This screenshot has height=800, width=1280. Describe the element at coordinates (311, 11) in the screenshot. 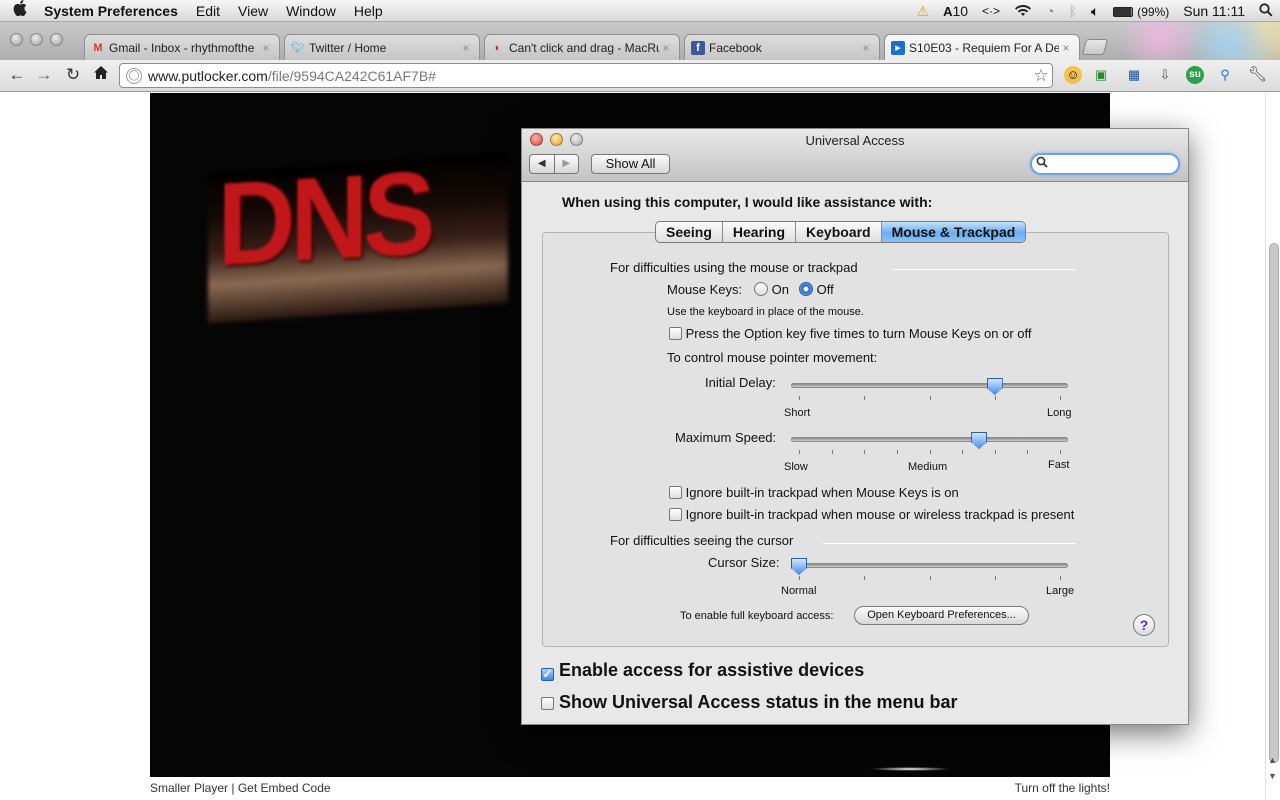

I see `menu-window: Window` at that location.